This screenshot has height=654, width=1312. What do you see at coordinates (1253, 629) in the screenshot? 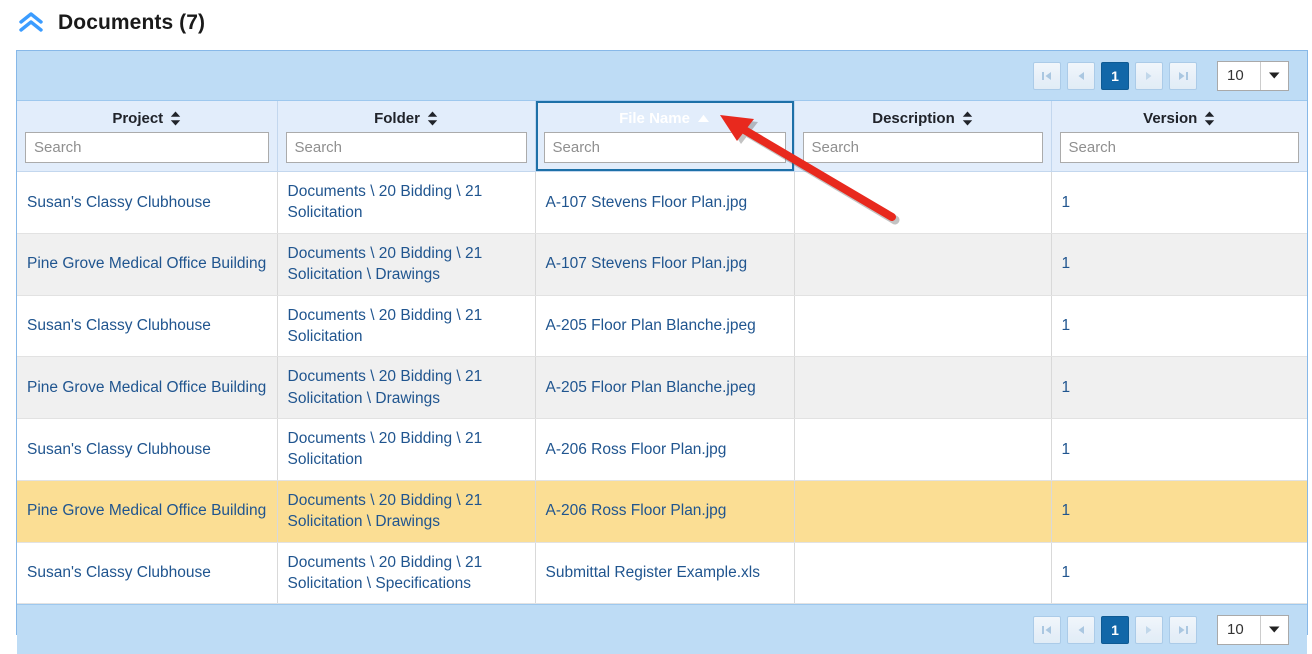
I see `page-size-select-bottom: 10` at bounding box center [1253, 629].